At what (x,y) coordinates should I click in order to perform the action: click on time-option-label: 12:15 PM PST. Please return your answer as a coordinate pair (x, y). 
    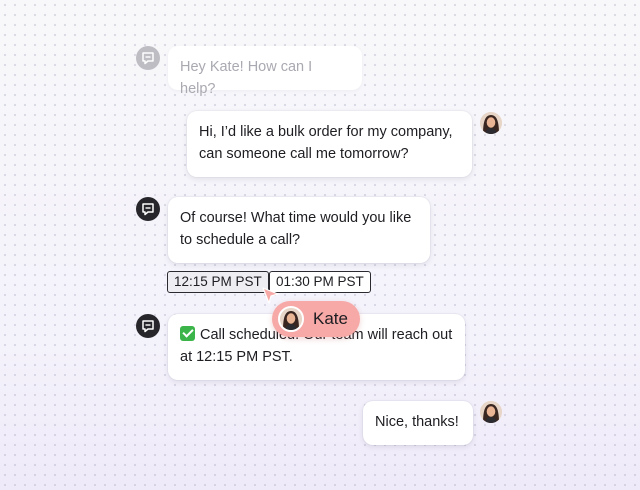
    Looking at the image, I should click on (218, 281).